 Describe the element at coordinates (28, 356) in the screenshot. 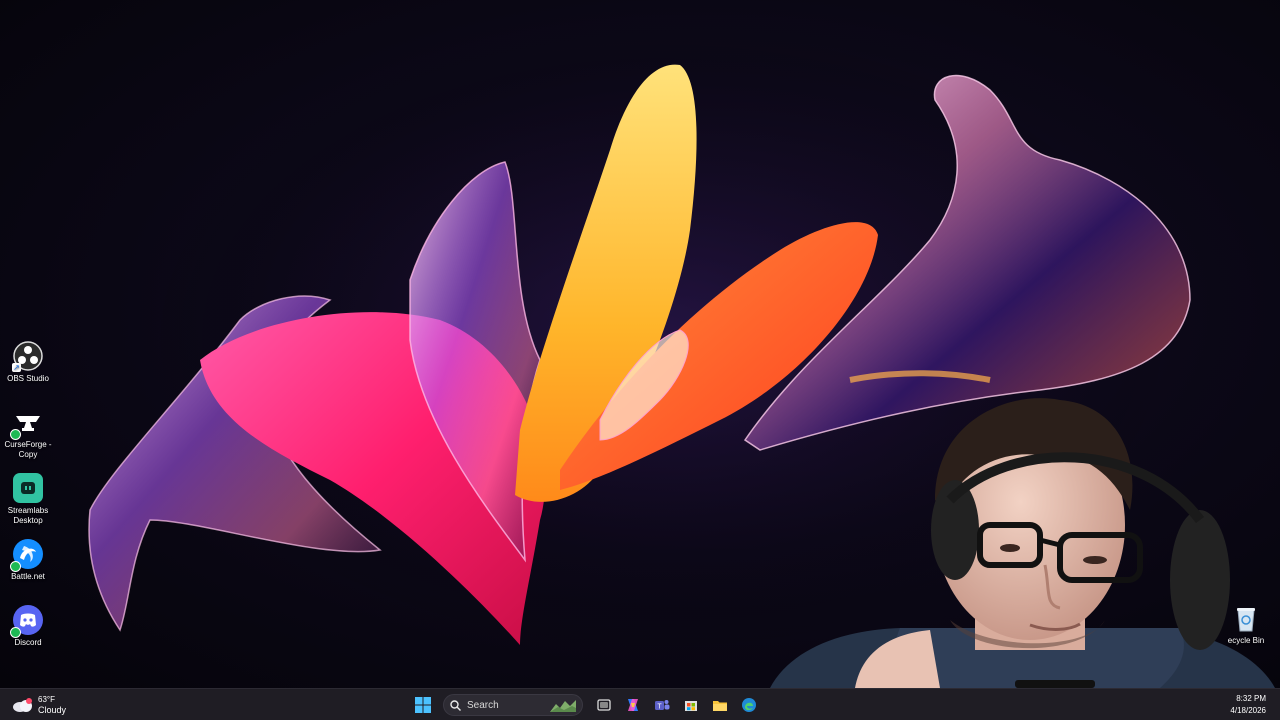

I see `obs-icon: ↗` at that location.